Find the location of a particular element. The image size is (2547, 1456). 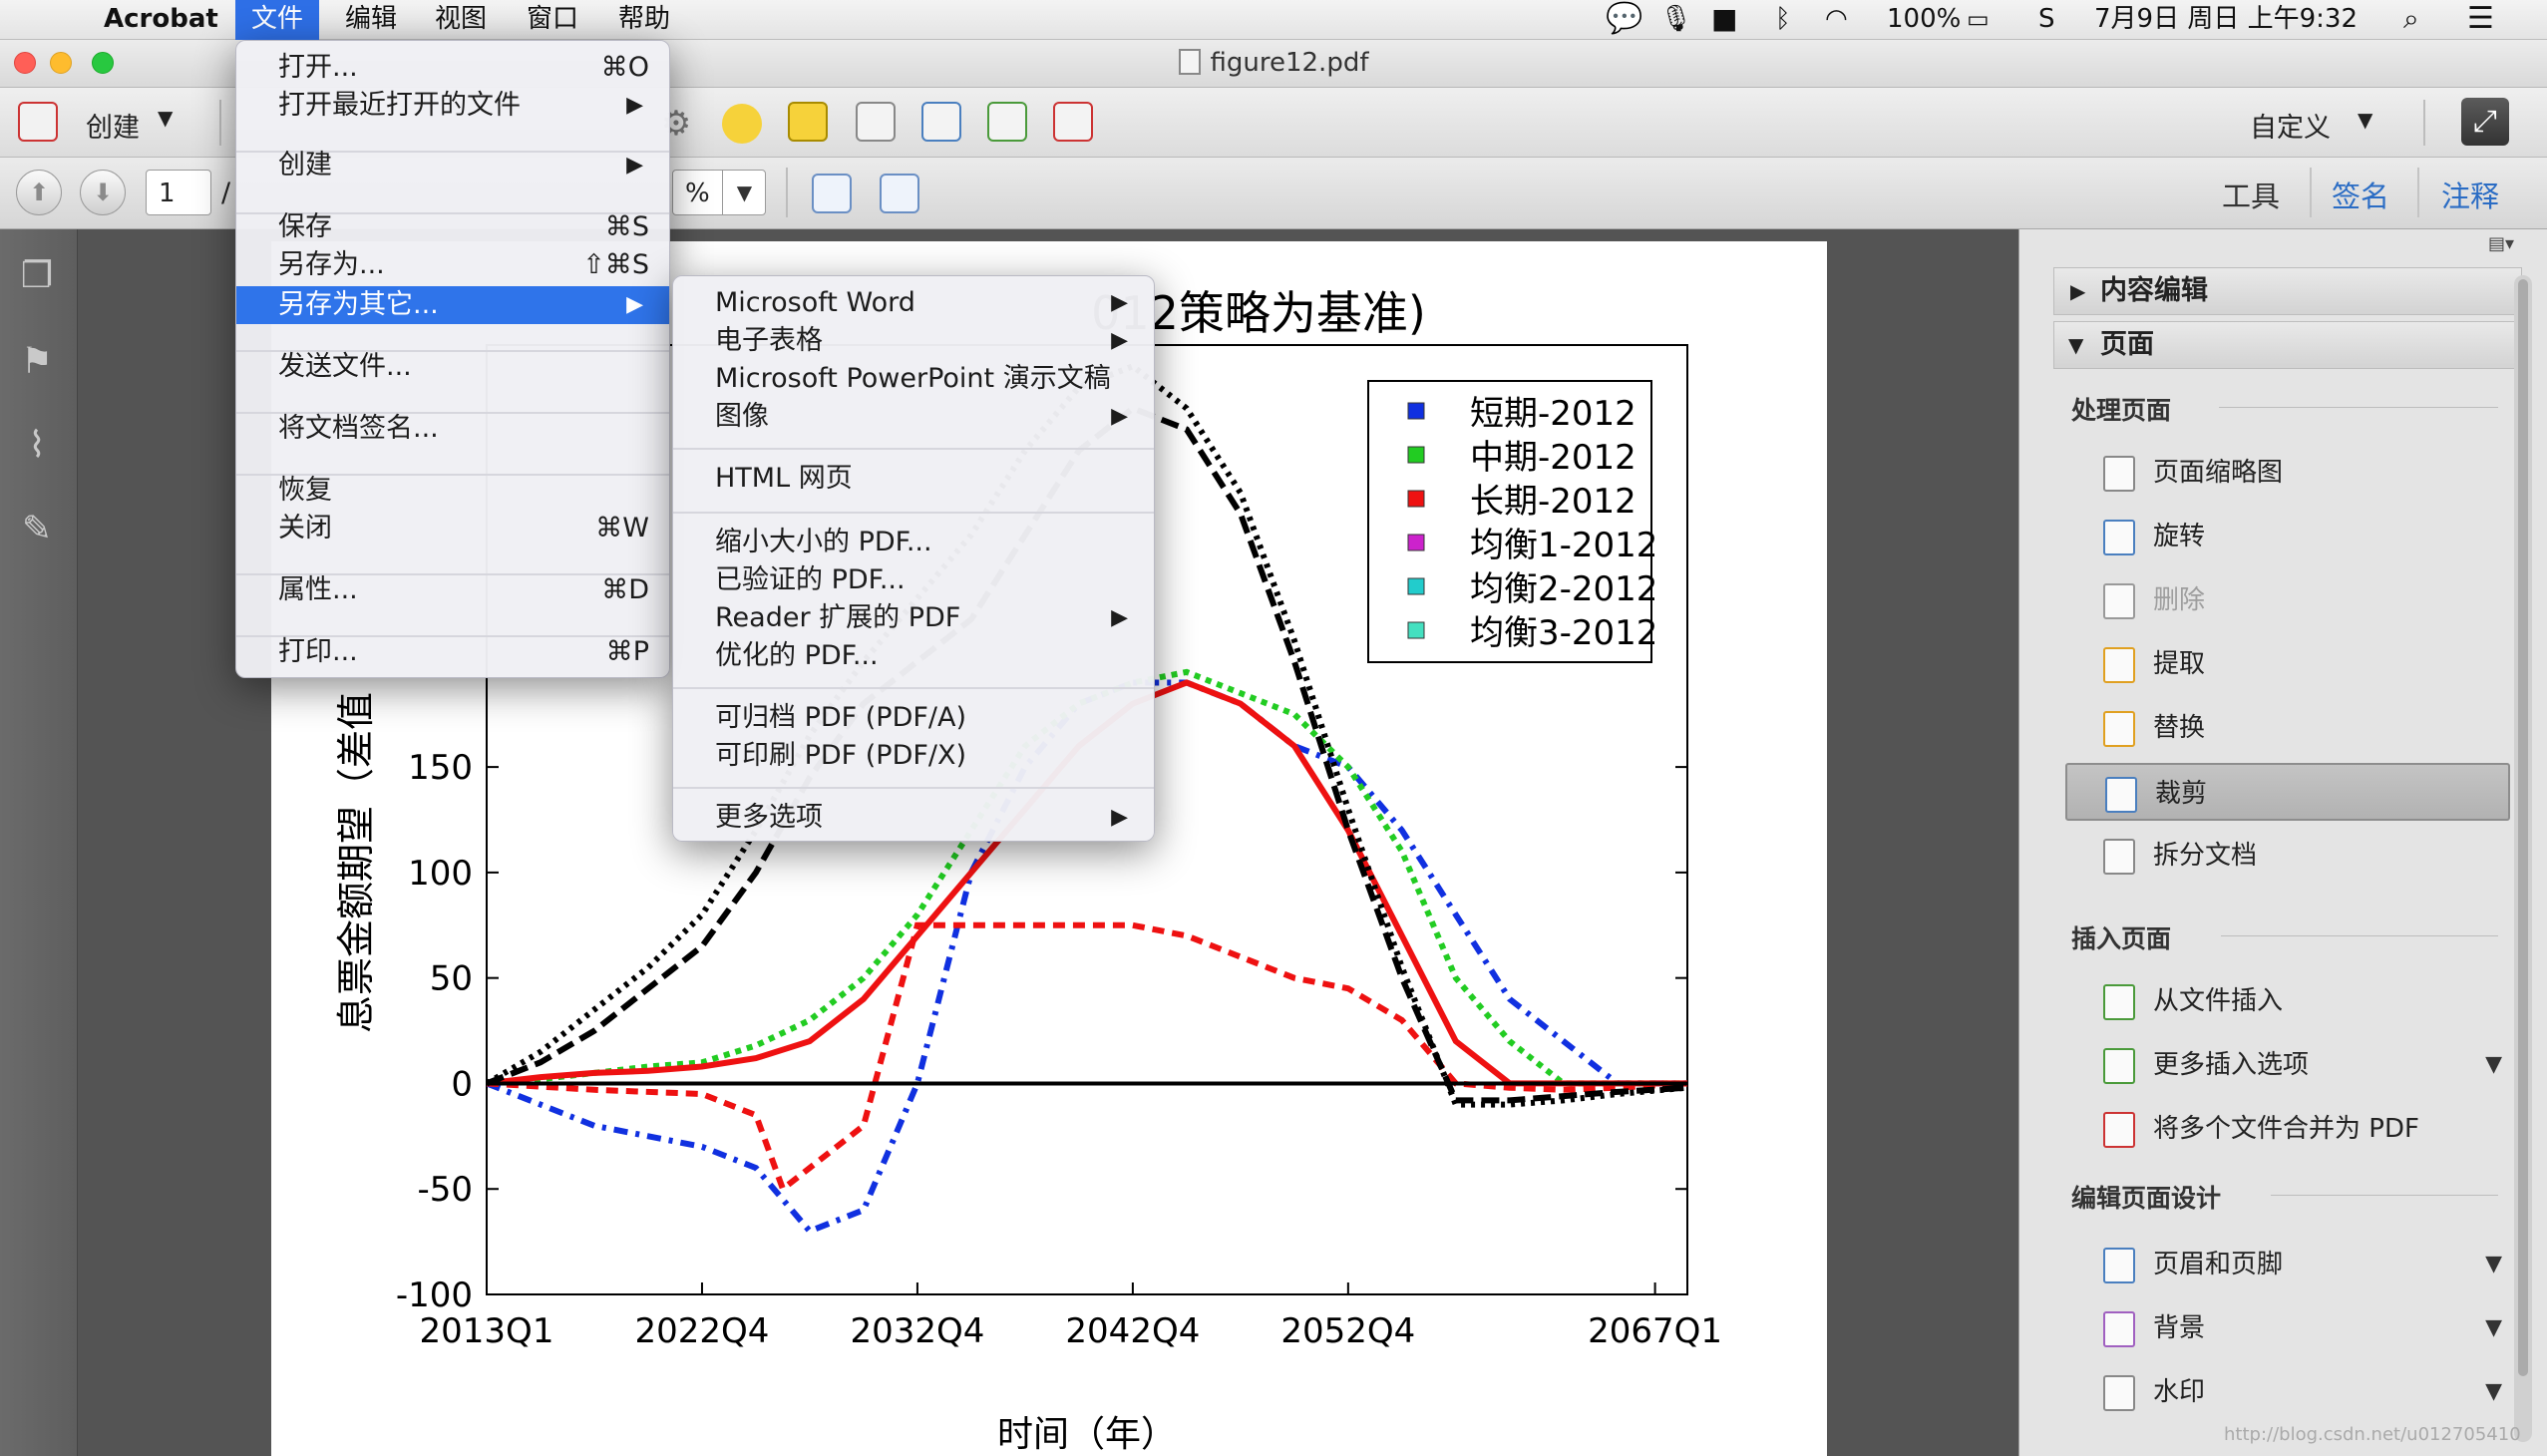

save-as-item-more-options: 更多选项 ▶ is located at coordinates (913, 818).